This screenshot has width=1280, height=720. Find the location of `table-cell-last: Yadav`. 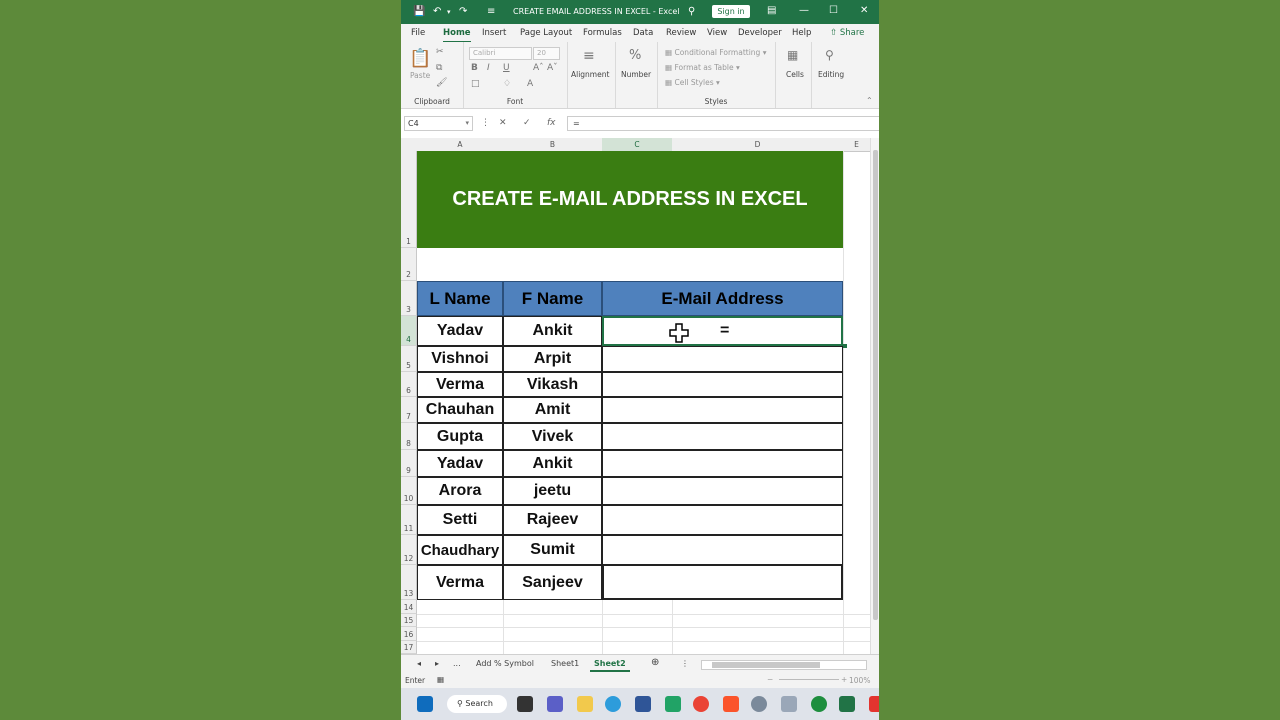

table-cell-last: Yadav is located at coordinates (460, 463).